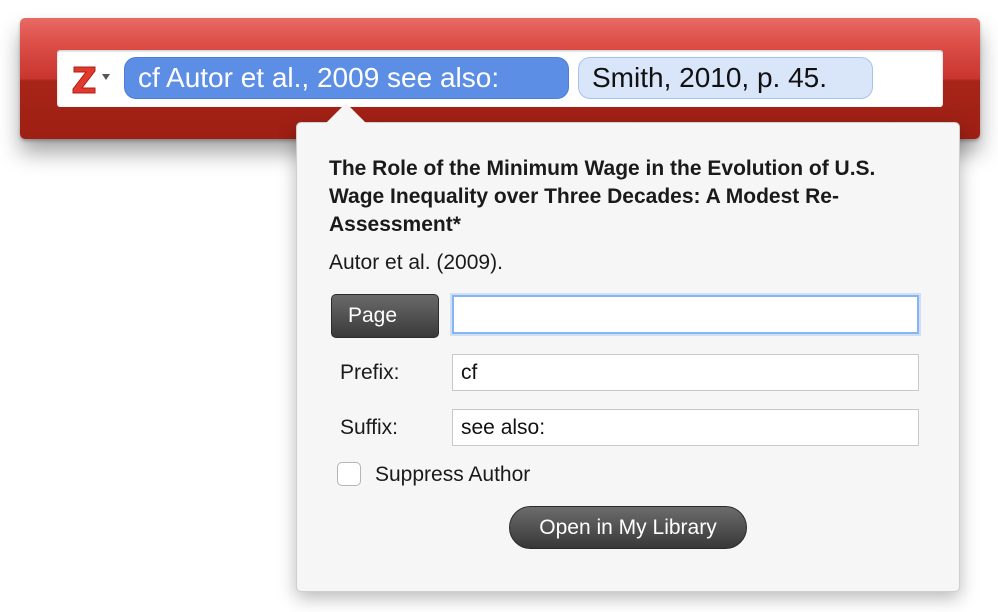 The height and width of the screenshot is (612, 998). What do you see at coordinates (452, 475) in the screenshot?
I see `suppress-author-label: Suppress Author` at bounding box center [452, 475].